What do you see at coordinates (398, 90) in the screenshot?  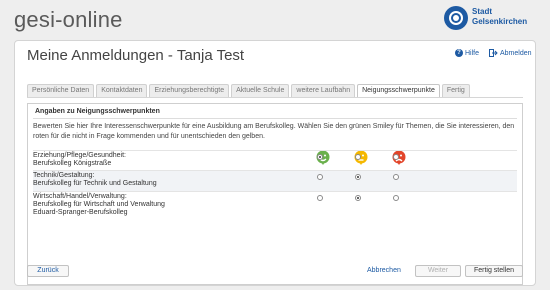 I see `tab-neigungsschwerpunkte: Neigungsschwerpunkte` at bounding box center [398, 90].